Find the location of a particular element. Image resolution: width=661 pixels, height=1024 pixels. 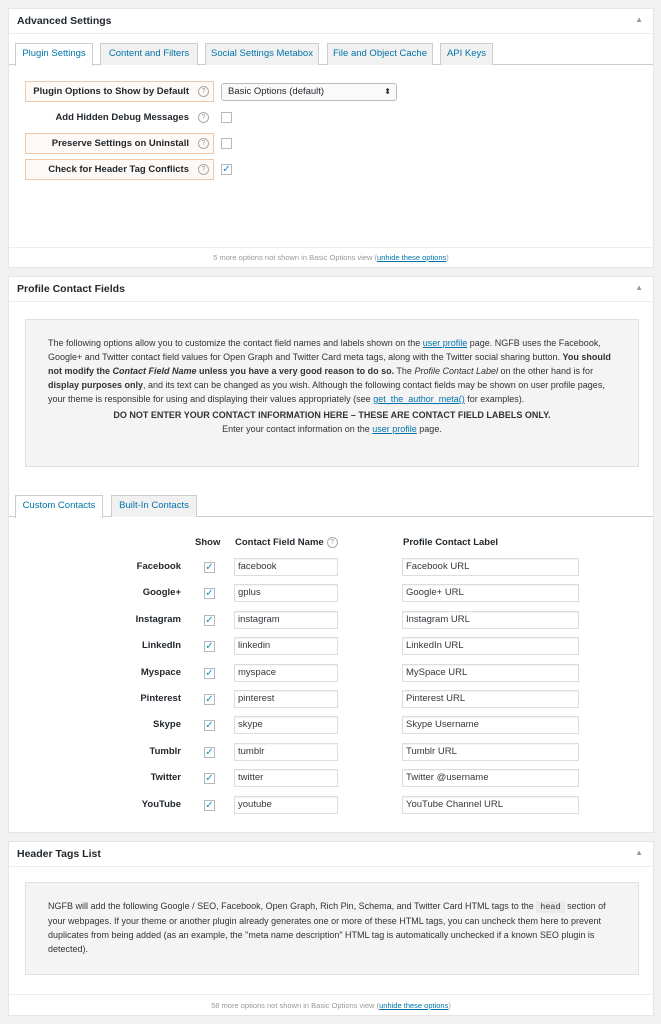

header-tags-header: Header Tags List ▲ is located at coordinates (331, 854).